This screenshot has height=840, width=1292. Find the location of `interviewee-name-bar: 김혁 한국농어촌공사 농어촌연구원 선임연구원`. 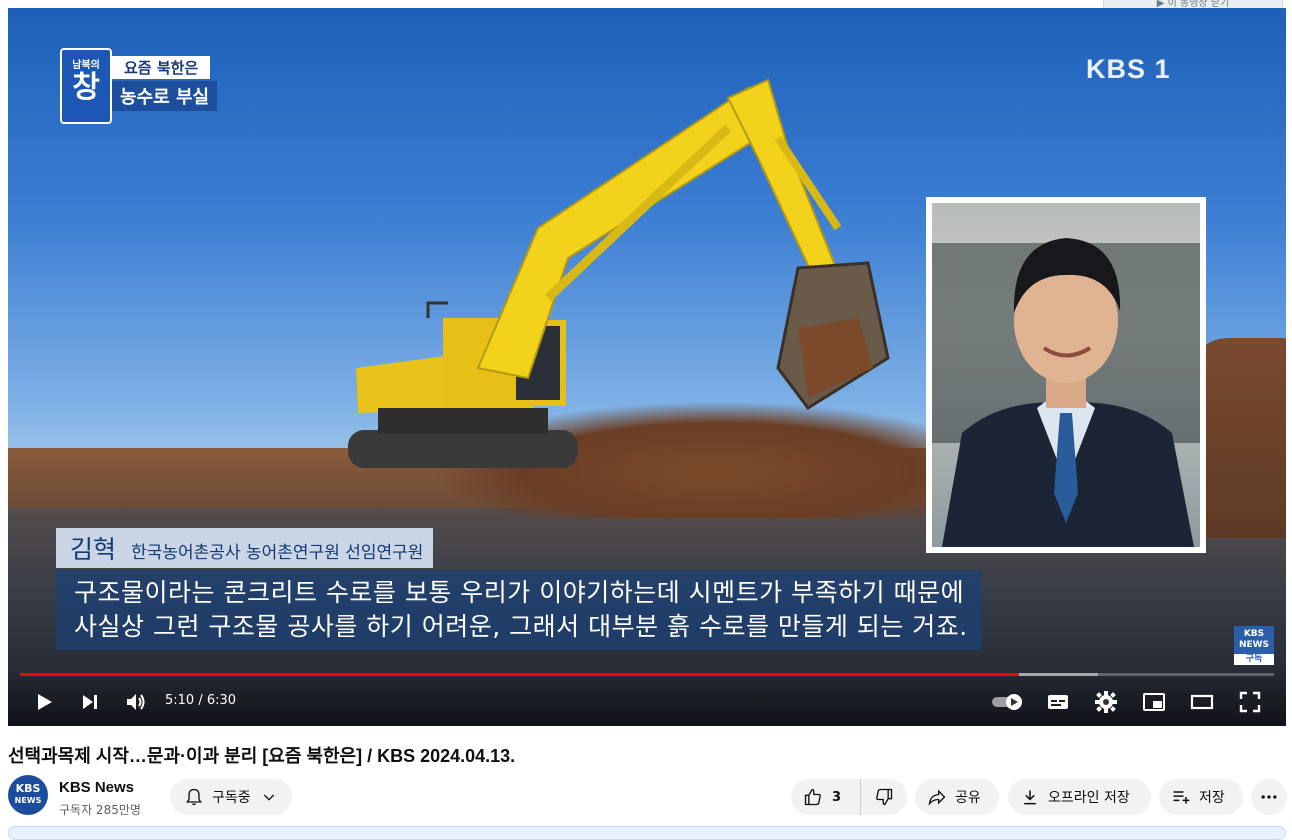

interviewee-name-bar: 김혁 한국농어촌공사 농어촌연구원 선임연구원 is located at coordinates (245, 548).